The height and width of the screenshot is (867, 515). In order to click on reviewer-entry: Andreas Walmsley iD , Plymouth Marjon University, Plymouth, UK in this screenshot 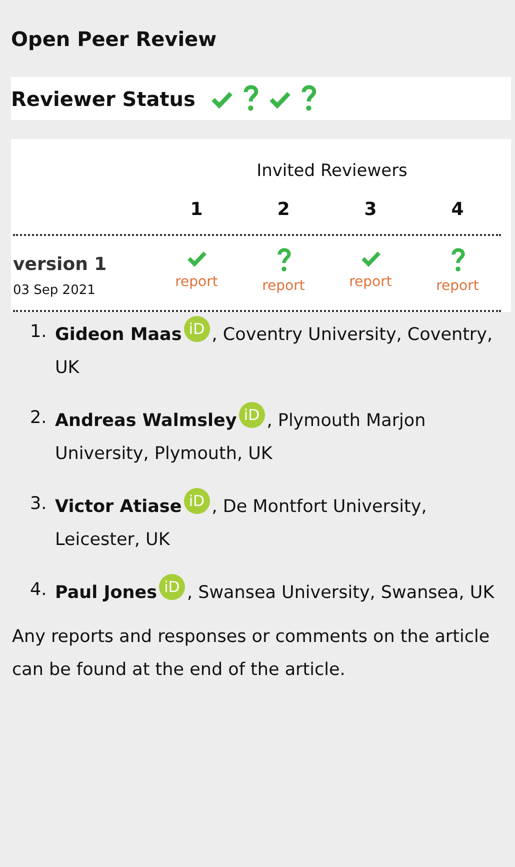, I will do `click(277, 436)`.